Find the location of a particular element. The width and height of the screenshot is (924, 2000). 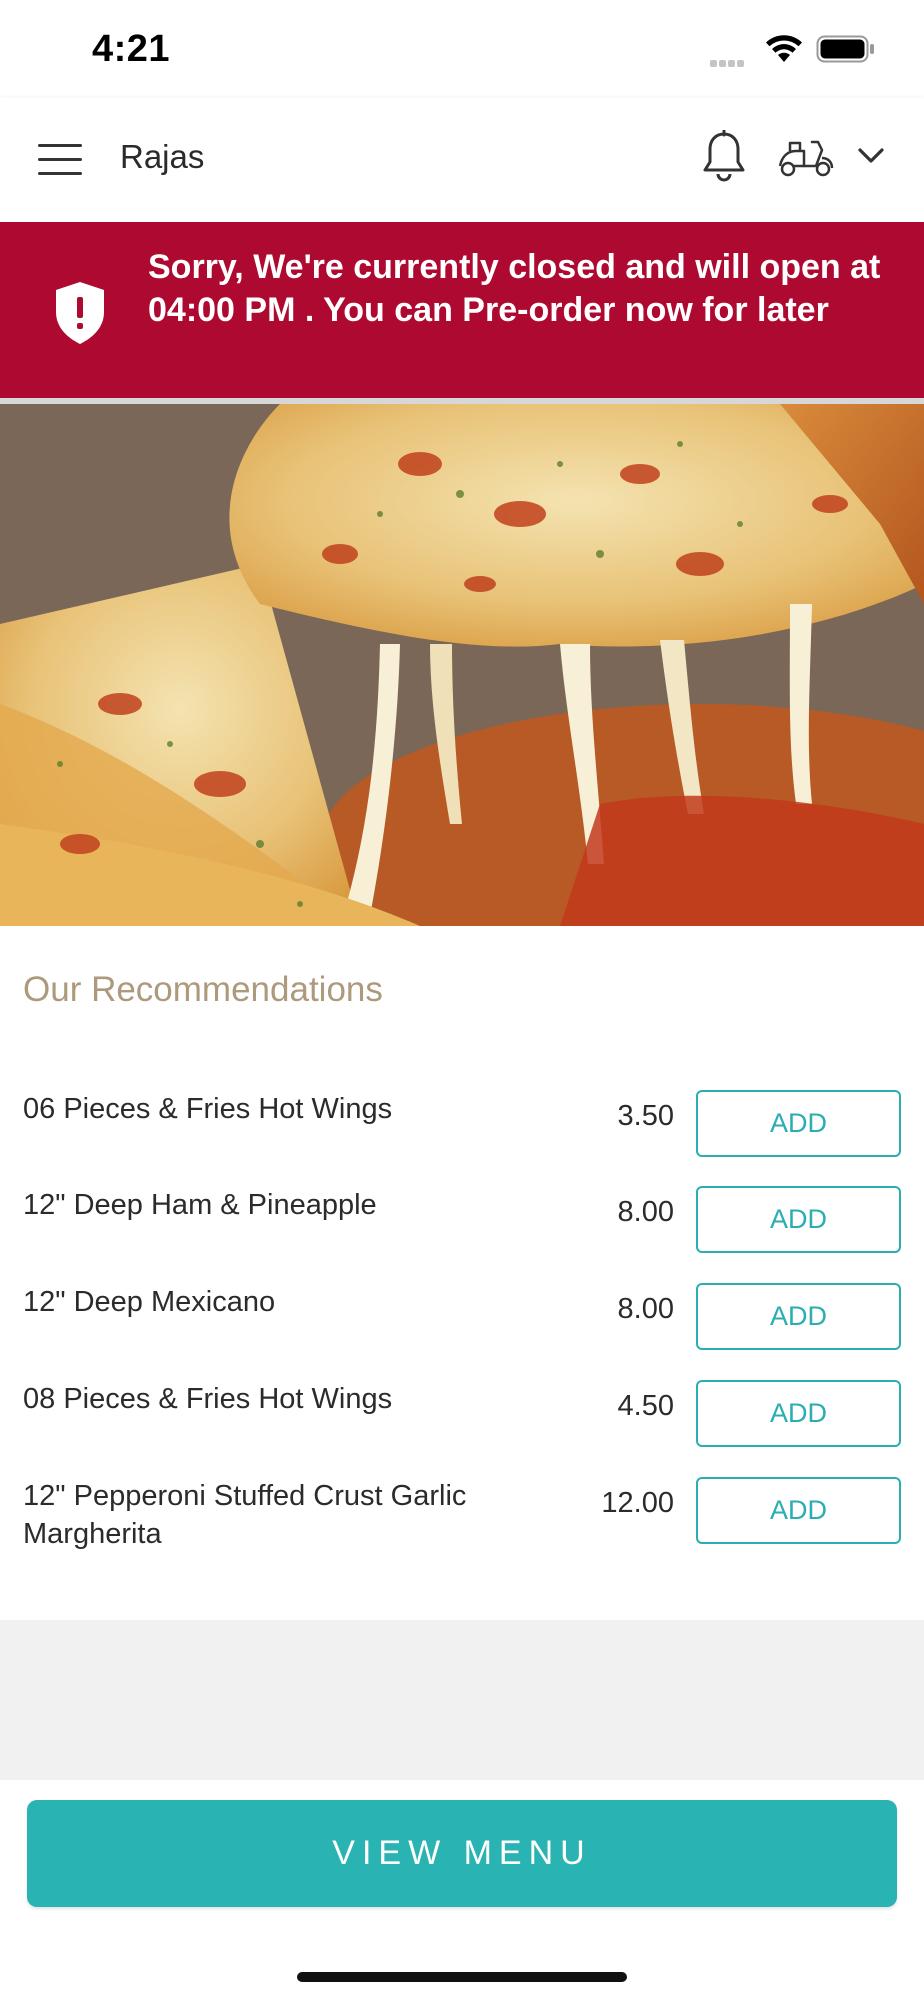

app-bar: Rajas is located at coordinates (462, 160).